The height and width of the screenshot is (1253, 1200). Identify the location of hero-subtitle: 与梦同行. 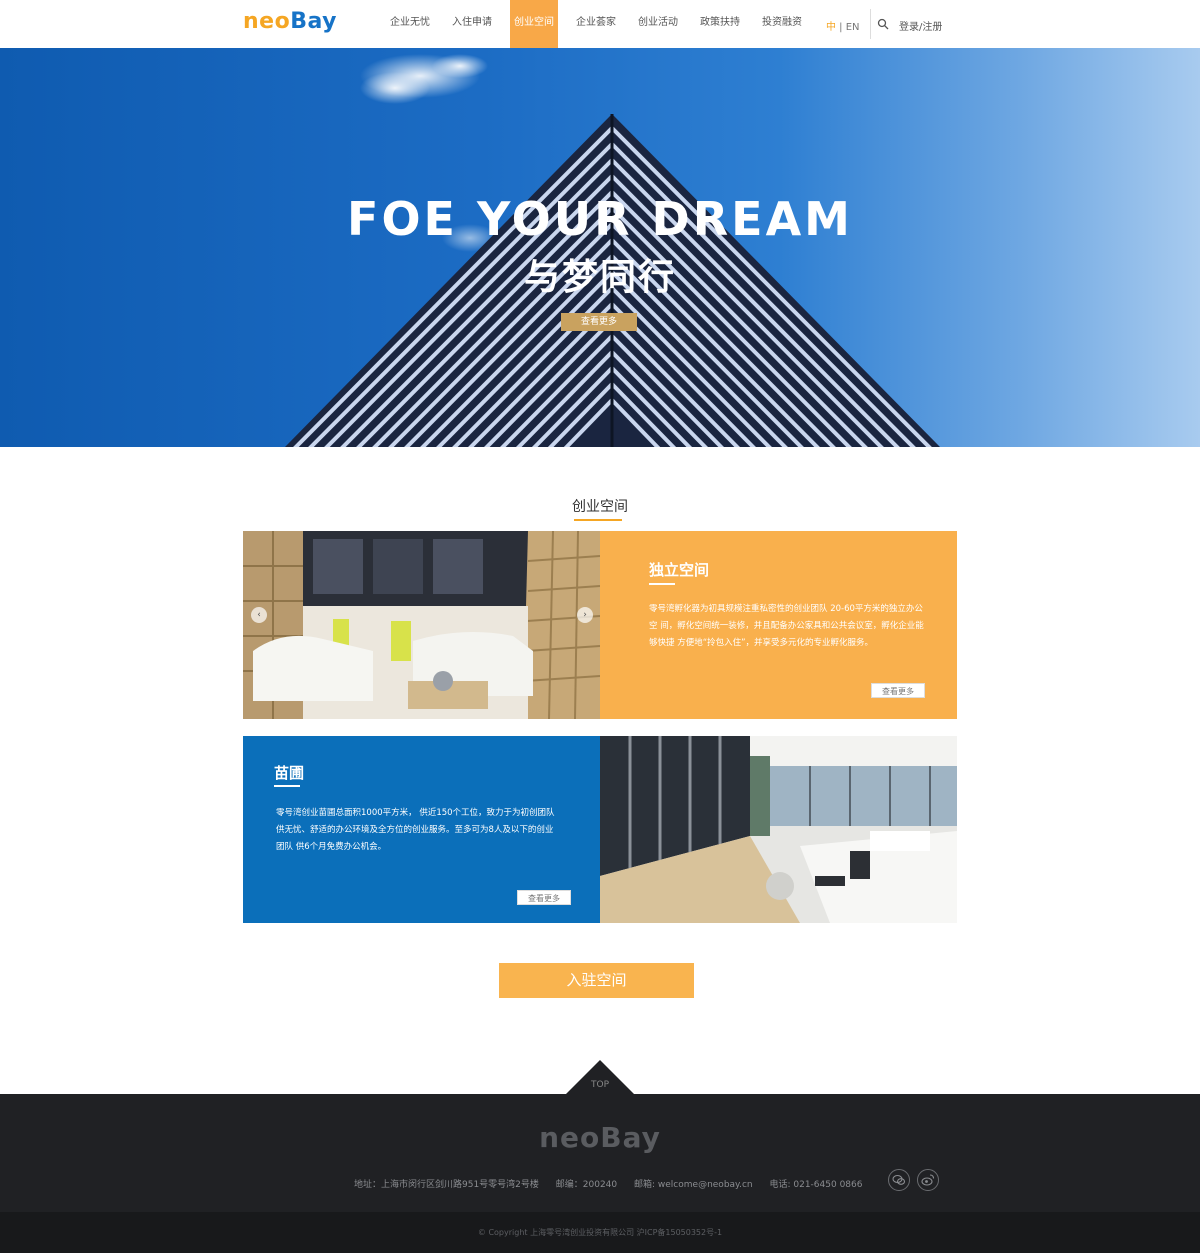
(599, 277).